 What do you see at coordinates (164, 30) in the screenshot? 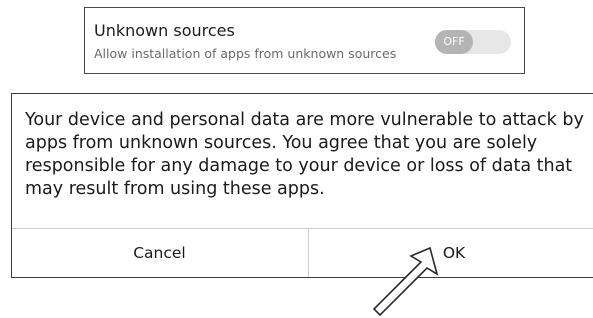
I see `setting-title: Unknown sources` at bounding box center [164, 30].